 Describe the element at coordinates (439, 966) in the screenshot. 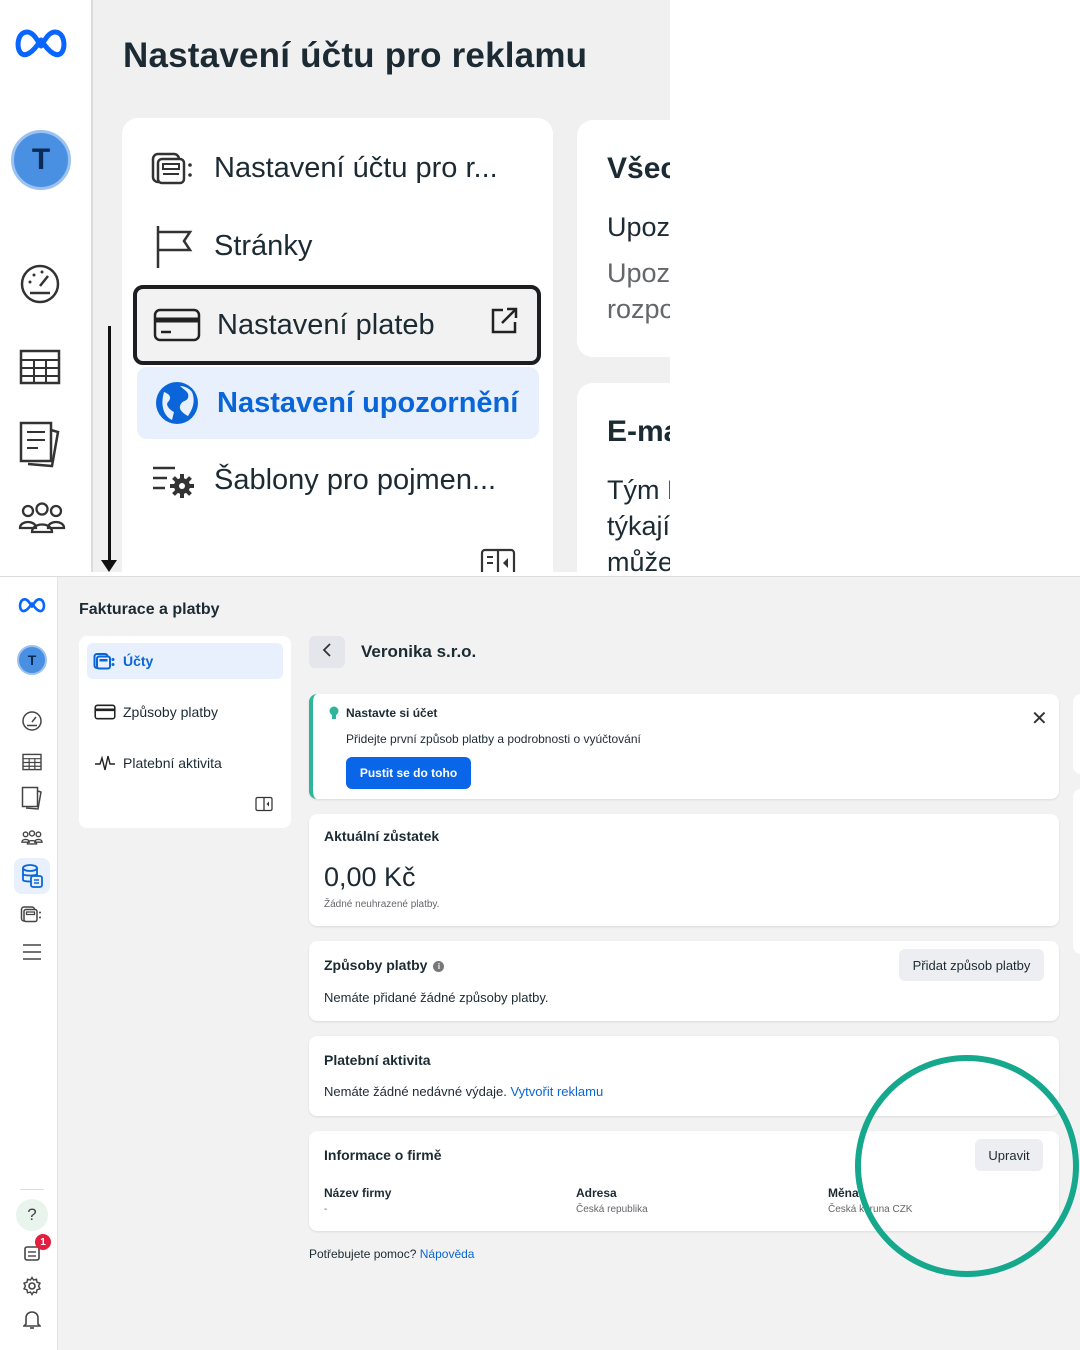

I see `info-icon: i` at that location.